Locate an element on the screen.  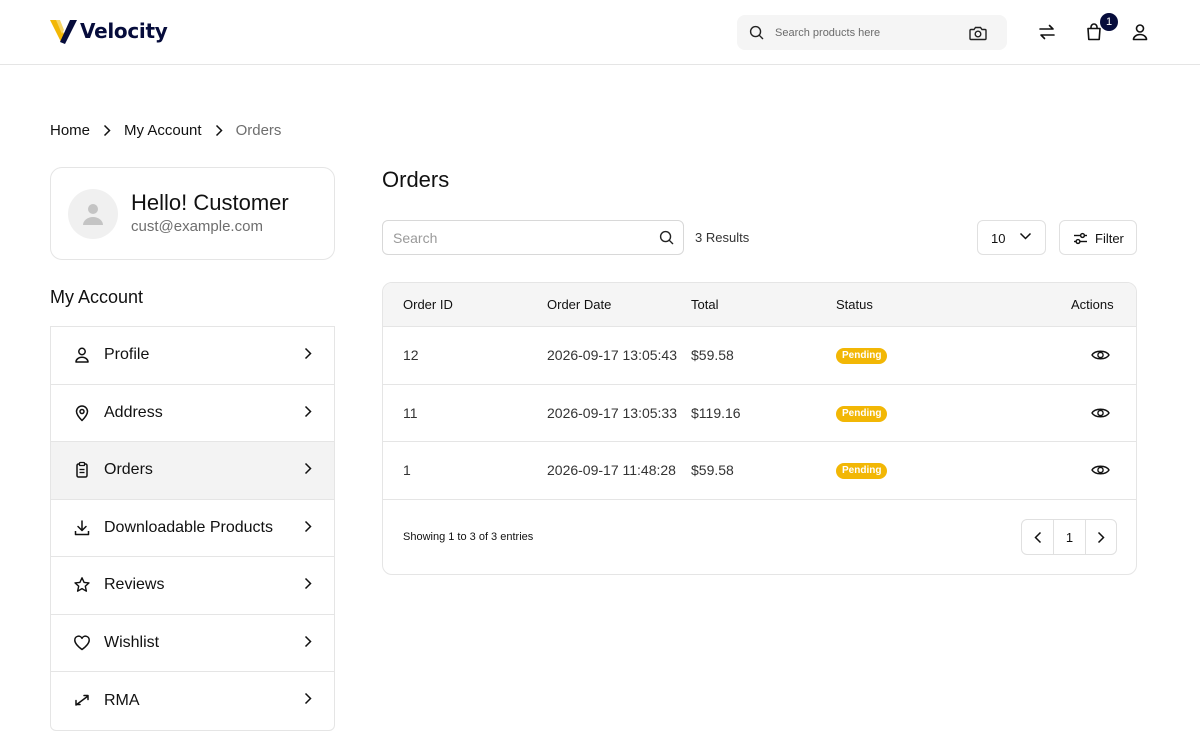
column-header-status: Status is located at coordinates (854, 304).